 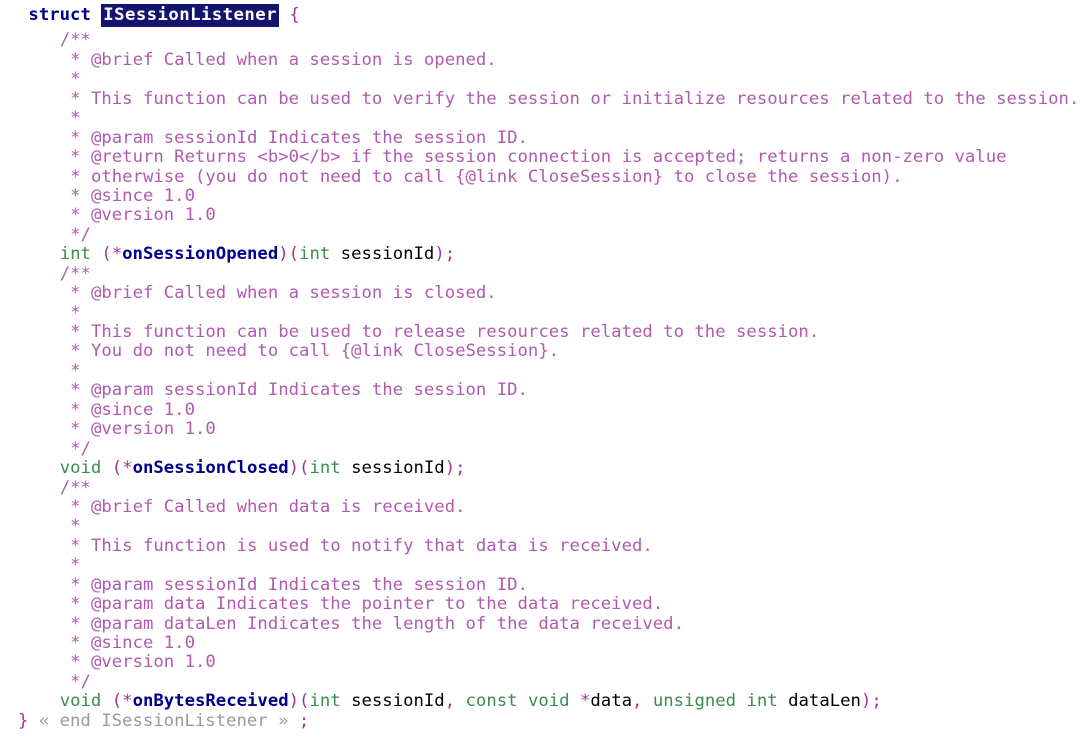 What do you see at coordinates (491, 701) in the screenshot?
I see `type-token: const` at bounding box center [491, 701].